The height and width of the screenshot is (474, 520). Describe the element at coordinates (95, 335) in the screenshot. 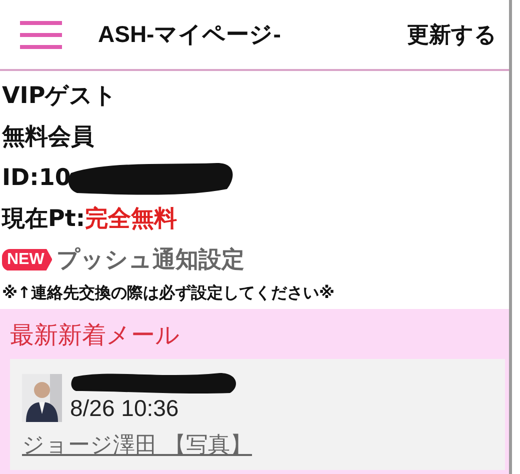

I see `section-title: 最新新着メール` at that location.